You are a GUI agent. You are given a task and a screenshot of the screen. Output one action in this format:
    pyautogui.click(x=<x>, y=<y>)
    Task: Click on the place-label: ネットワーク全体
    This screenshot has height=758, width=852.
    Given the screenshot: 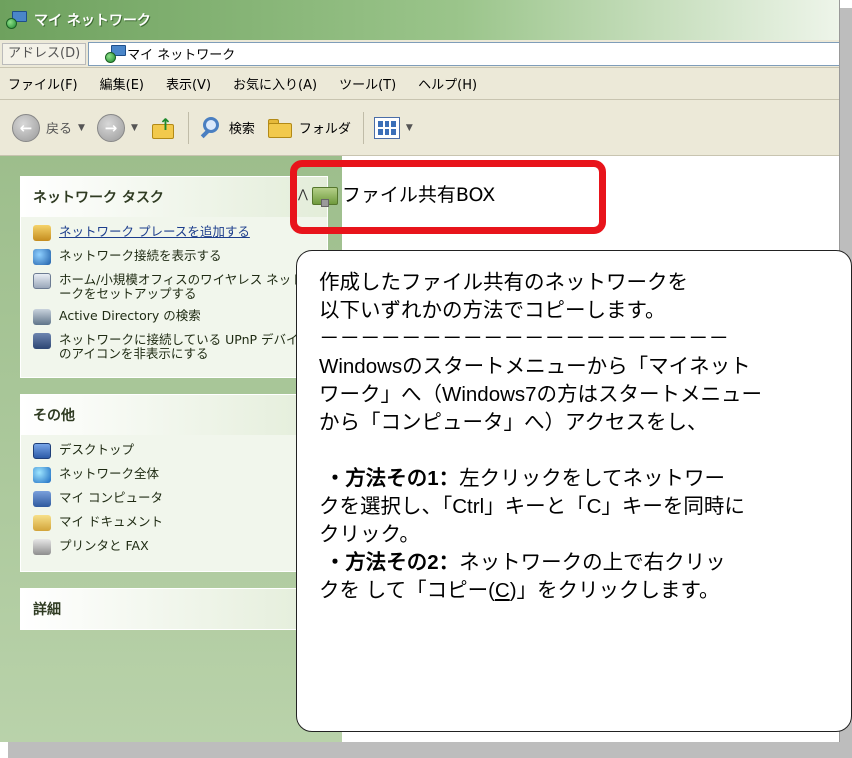 What is the action you would take?
    pyautogui.click(x=109, y=473)
    